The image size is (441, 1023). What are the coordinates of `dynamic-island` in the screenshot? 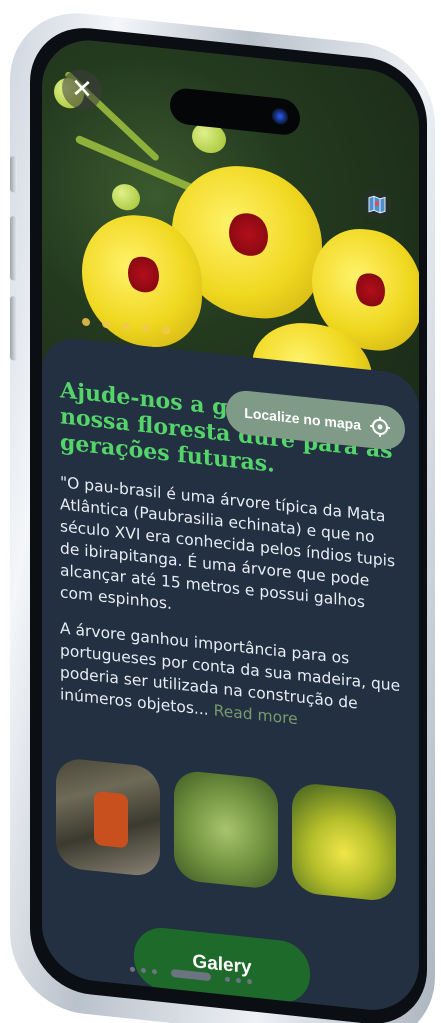 It's located at (235, 111).